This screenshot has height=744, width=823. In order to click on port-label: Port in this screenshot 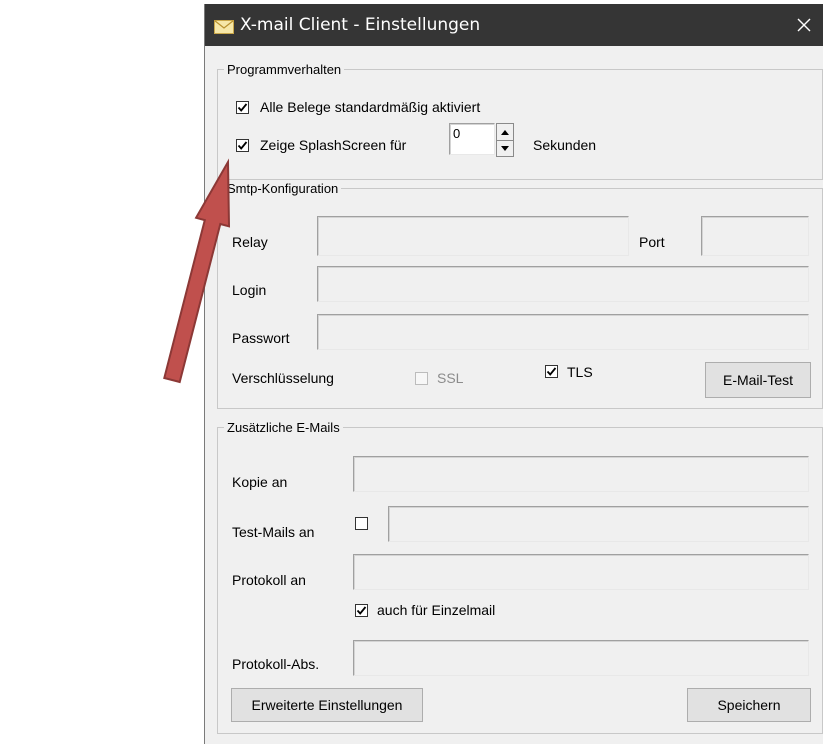, I will do `click(652, 242)`.